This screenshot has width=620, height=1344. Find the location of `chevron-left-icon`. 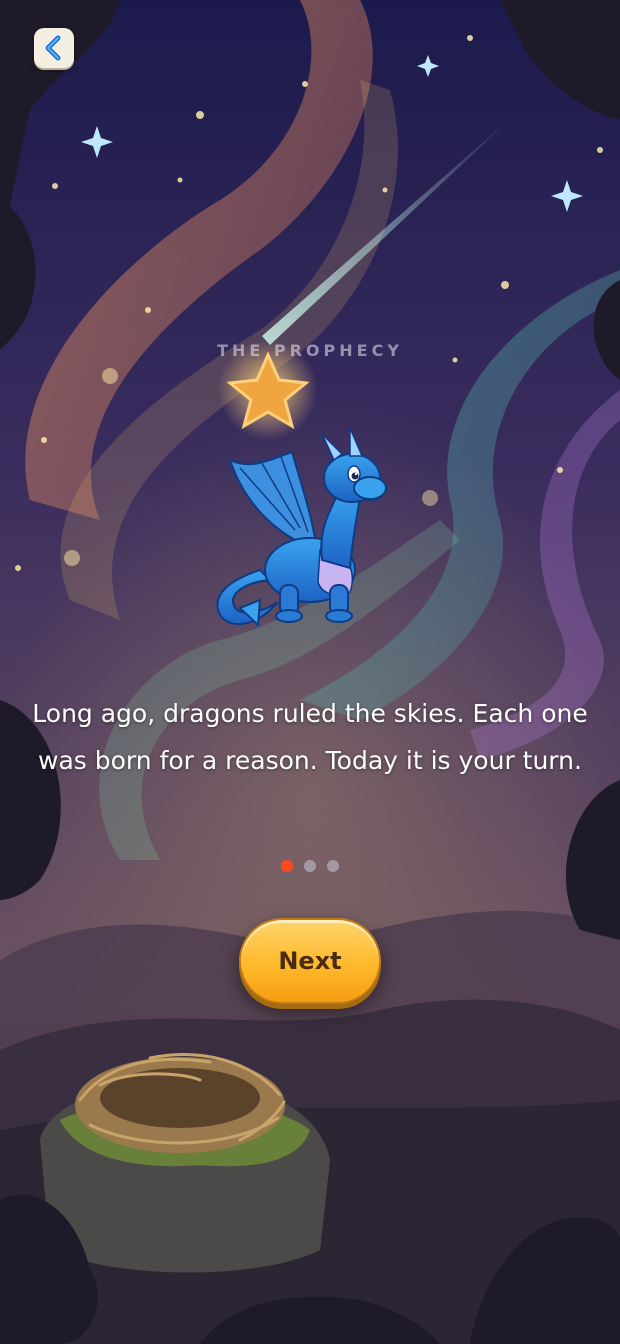

chevron-left-icon is located at coordinates (54, 48).